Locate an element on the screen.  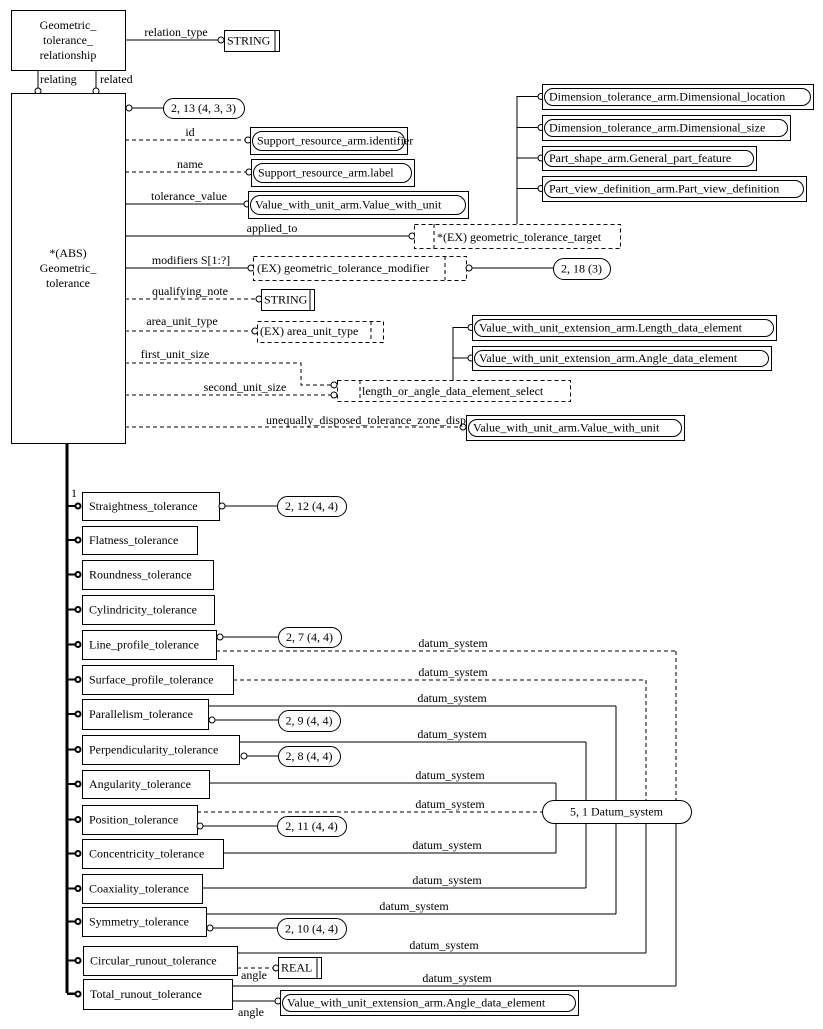
relating-label: relating is located at coordinates (58, 79).